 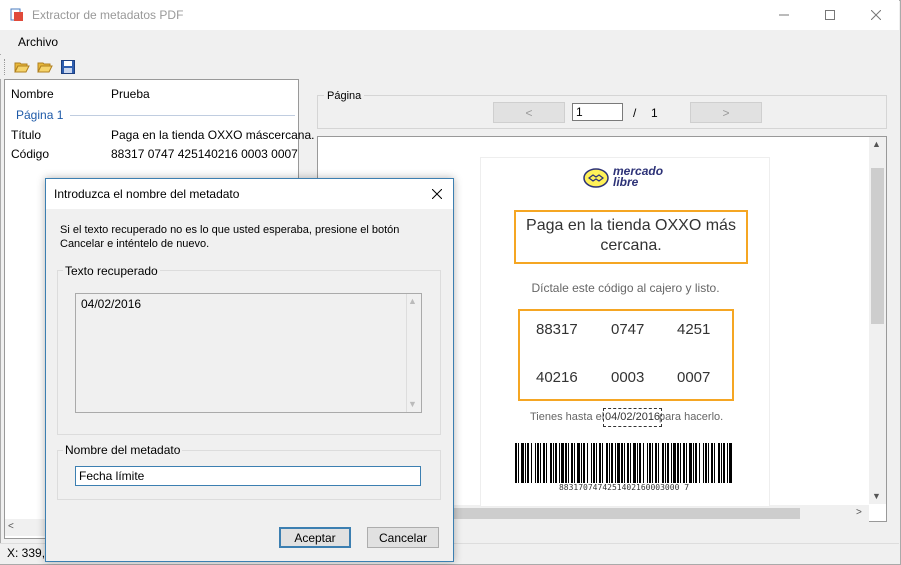 What do you see at coordinates (691, 417) in the screenshot?
I see `deadline-suffix: para hacerlo.` at bounding box center [691, 417].